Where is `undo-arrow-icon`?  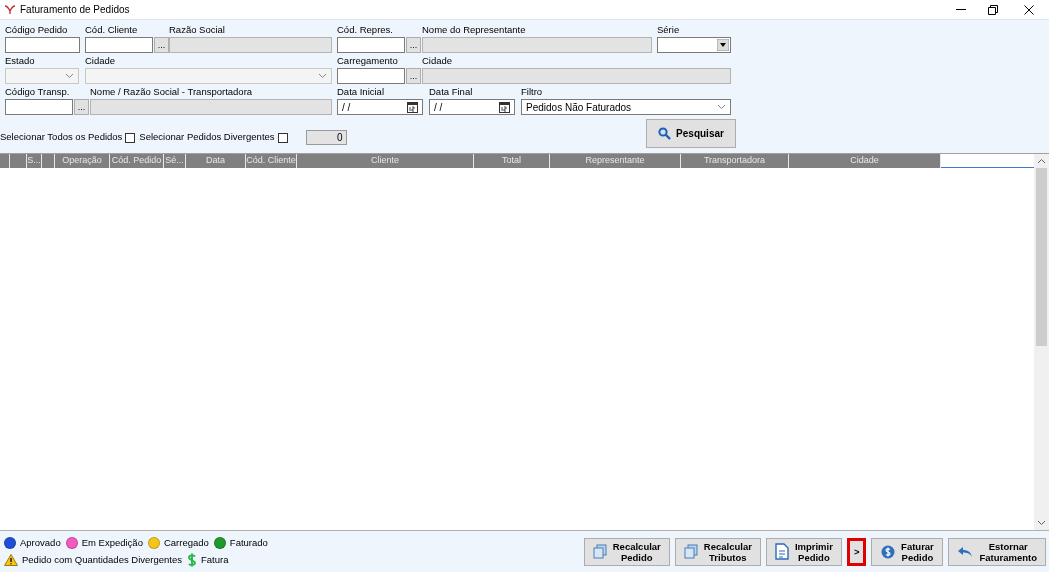 undo-arrow-icon is located at coordinates (965, 551).